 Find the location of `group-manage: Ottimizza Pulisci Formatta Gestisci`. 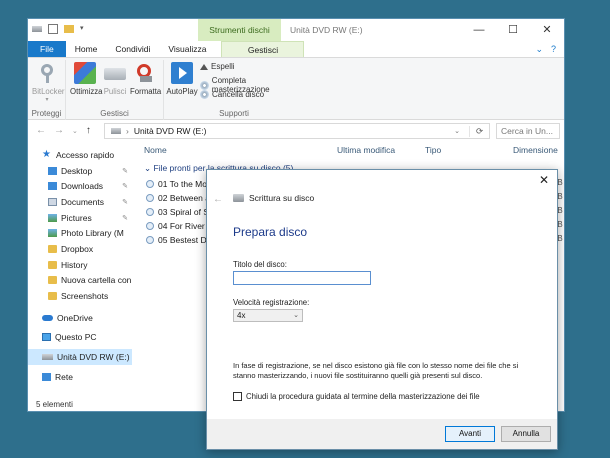

group-manage: Ottimizza Pulisci Formatta Gestisci is located at coordinates (115, 90).